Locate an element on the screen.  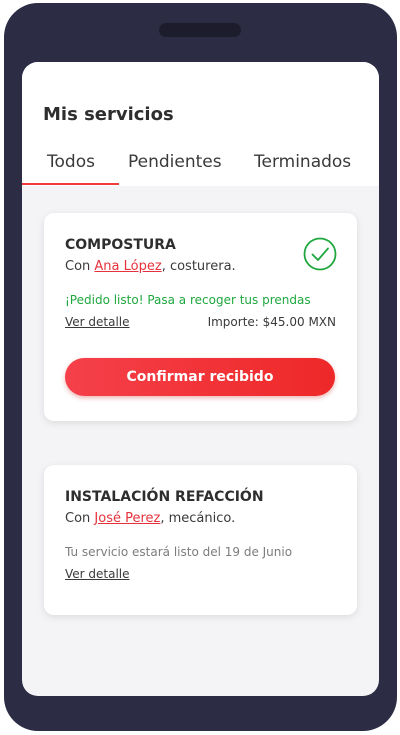
service-title: INSTALACIÓN REFACCIÓN is located at coordinates (164, 497).